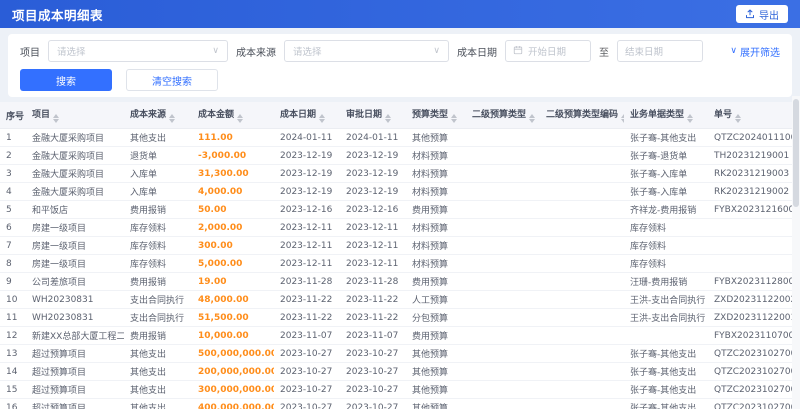 This screenshot has height=409, width=800. Describe the element at coordinates (138, 51) in the screenshot. I see `project-select: 请选择 ∨` at that location.